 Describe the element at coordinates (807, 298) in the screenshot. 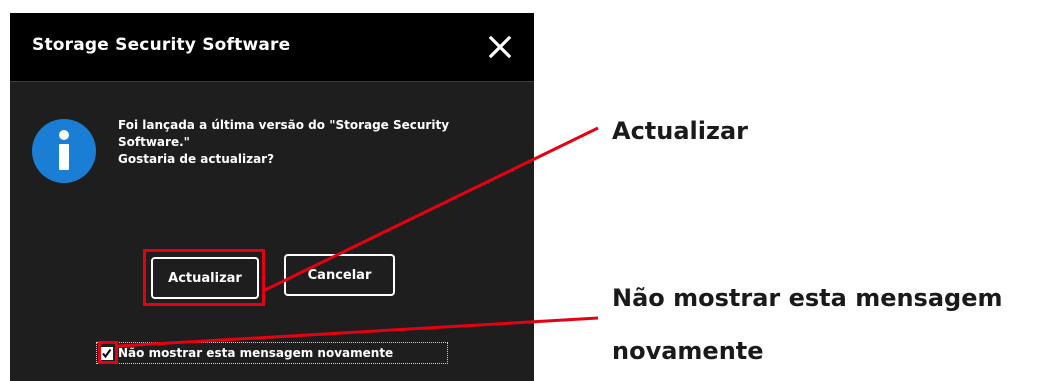

I see `callout-dont-show-line: Não mostrar esta mensagem` at that location.